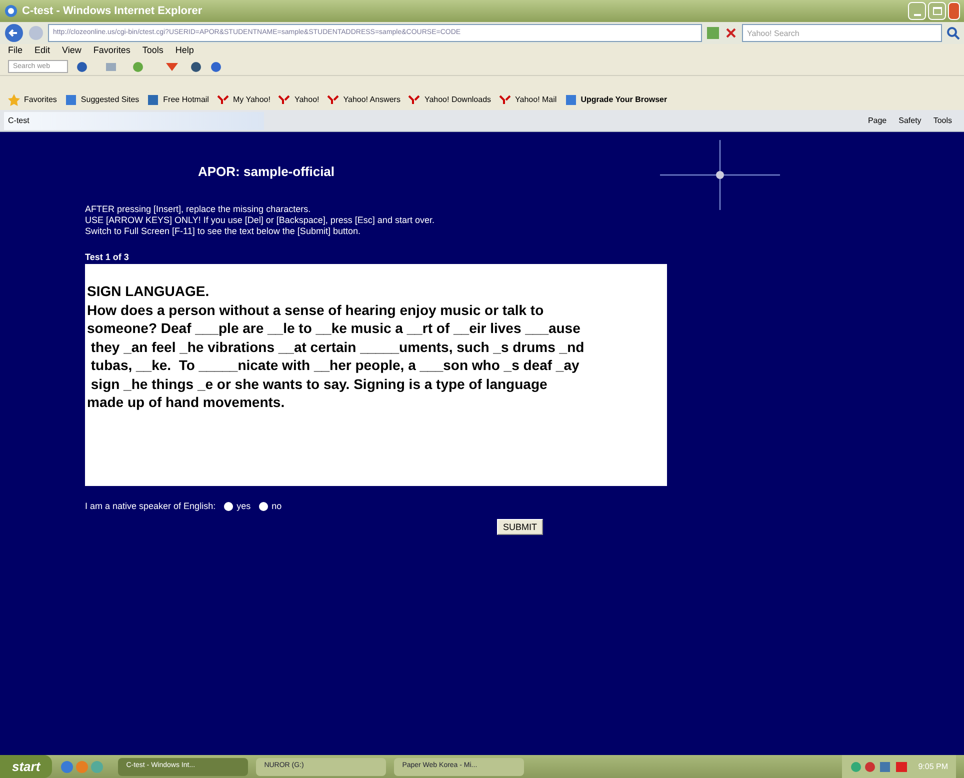  Describe the element at coordinates (953, 33) in the screenshot. I see `search-icon` at that location.